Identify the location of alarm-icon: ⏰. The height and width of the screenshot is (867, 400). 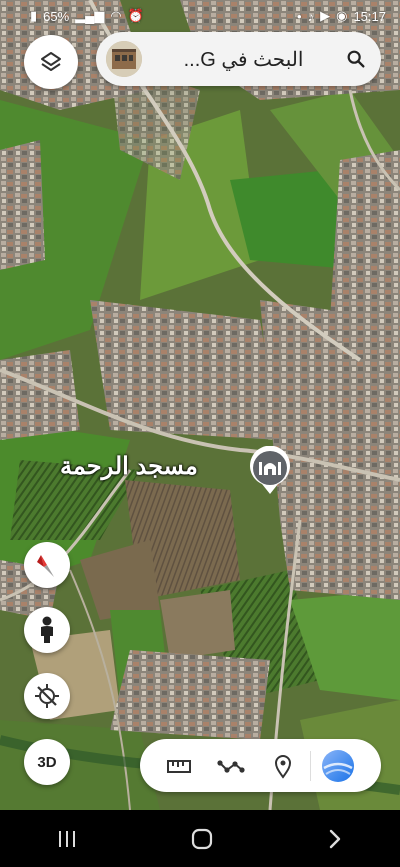
(135, 15).